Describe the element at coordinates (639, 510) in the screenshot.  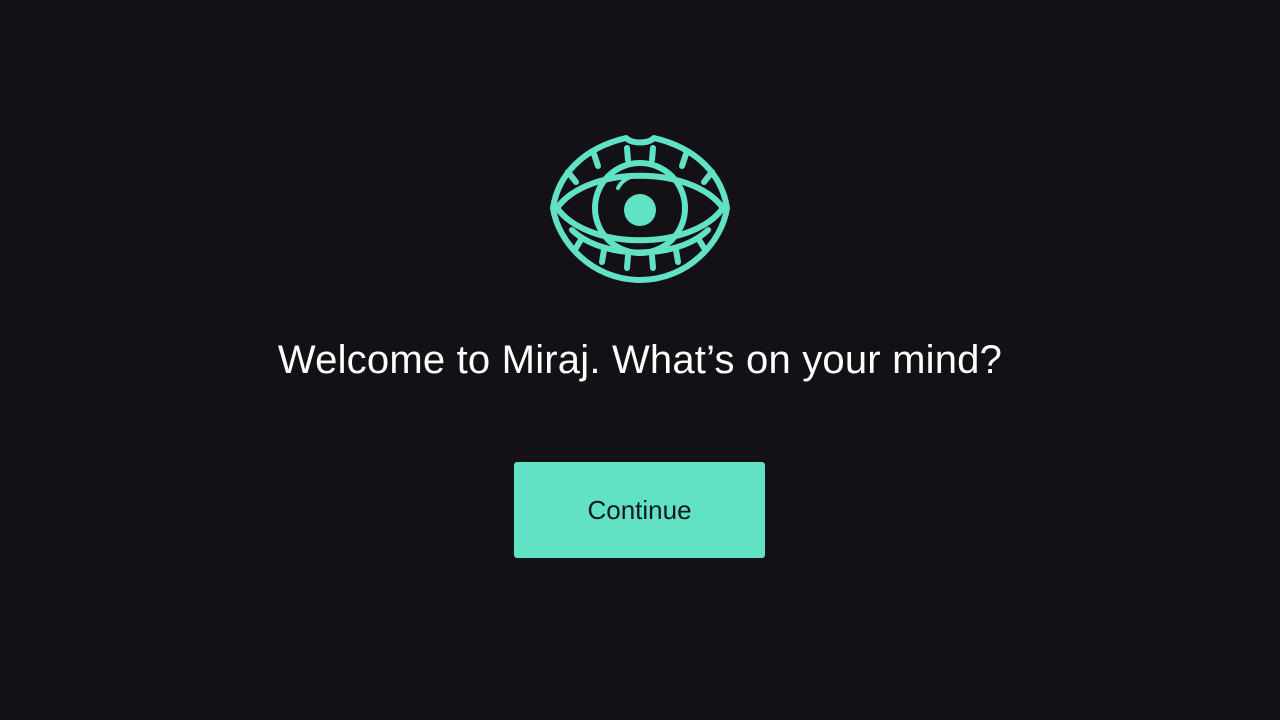
I see `continue-button: Continue` at that location.